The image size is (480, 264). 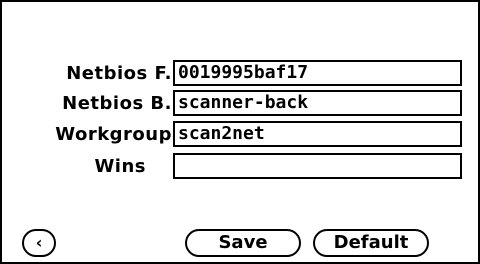 I want to click on workgroup-field: scan2net, so click(x=317, y=134).